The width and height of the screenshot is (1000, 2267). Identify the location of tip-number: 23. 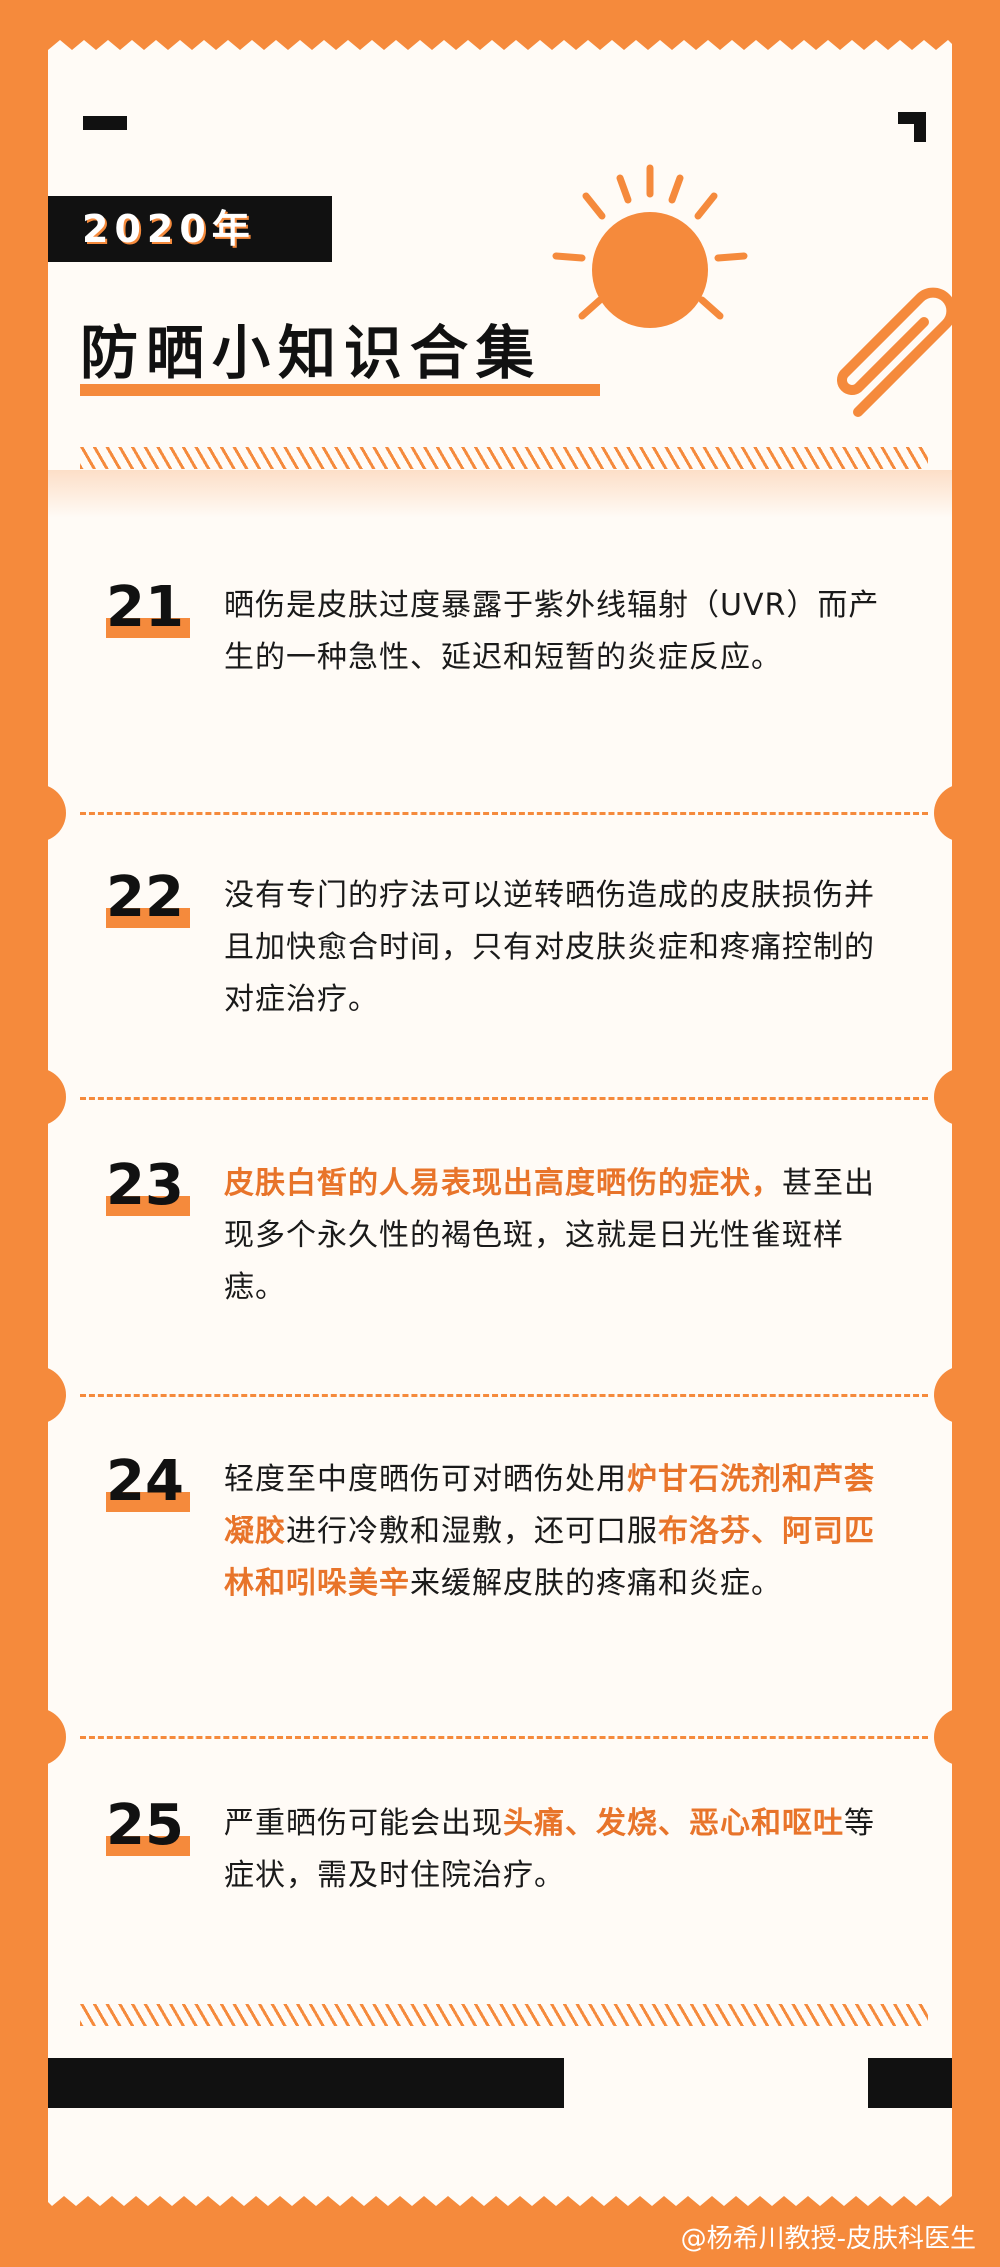
(148, 1185).